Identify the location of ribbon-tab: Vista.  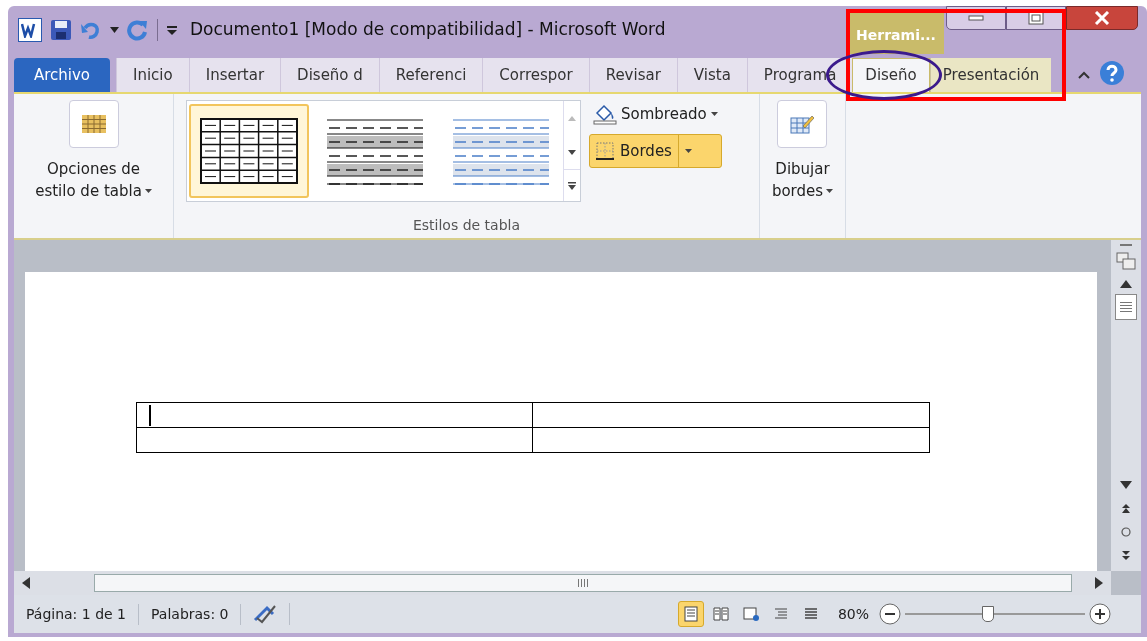
(711, 75).